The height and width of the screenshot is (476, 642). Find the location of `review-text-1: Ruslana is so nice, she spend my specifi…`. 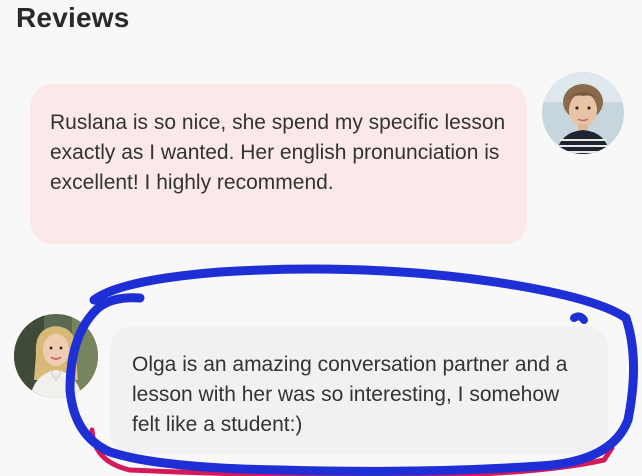

review-text-1: Ruslana is so nice, she spend my specifi… is located at coordinates (278, 152).